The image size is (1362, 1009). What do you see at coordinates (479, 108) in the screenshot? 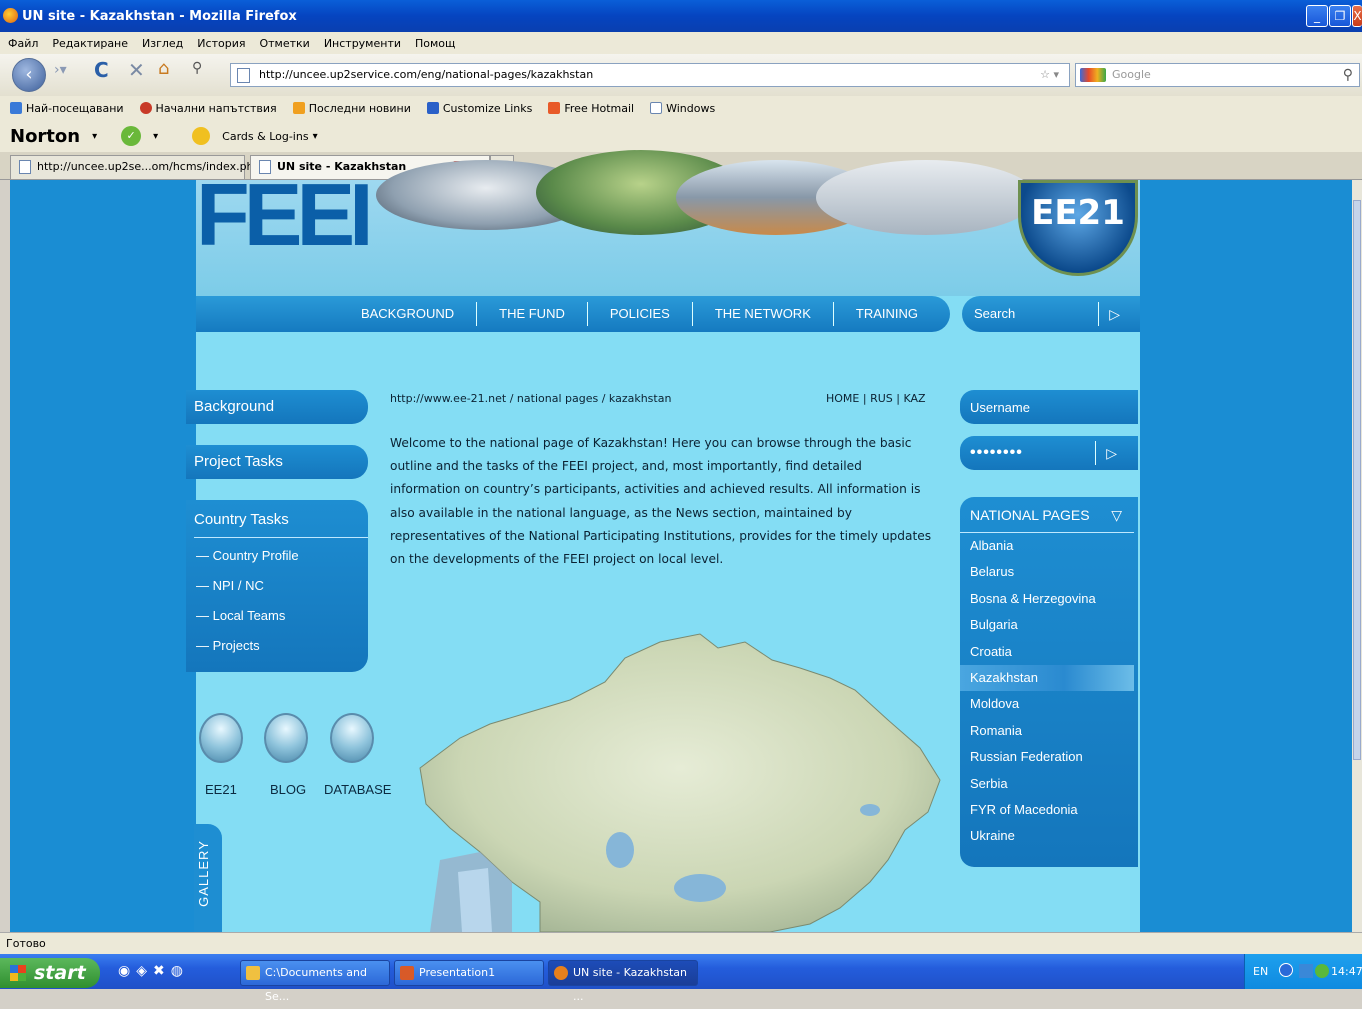
I see `bookmark-item: Customize Links` at bounding box center [479, 108].